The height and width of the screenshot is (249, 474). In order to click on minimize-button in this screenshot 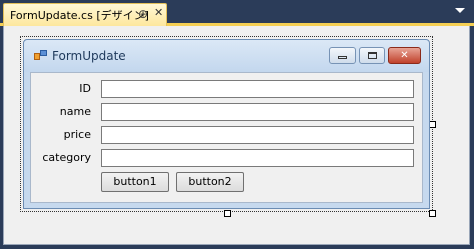, I will do `click(342, 55)`.